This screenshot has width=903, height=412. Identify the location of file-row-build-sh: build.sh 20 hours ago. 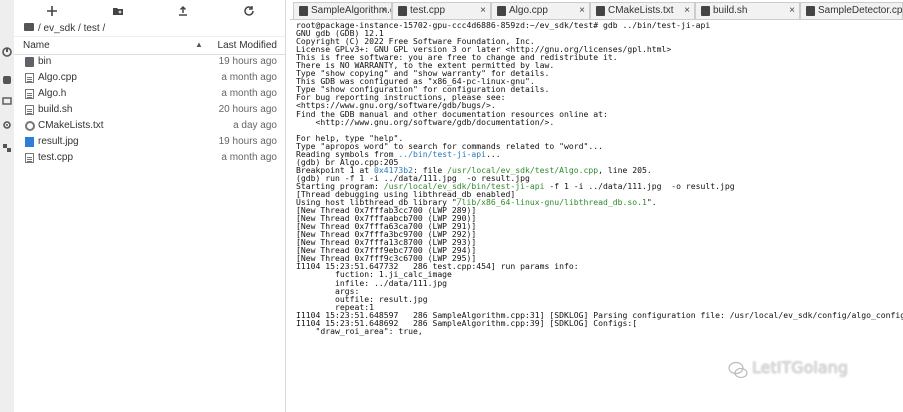
(149, 110).